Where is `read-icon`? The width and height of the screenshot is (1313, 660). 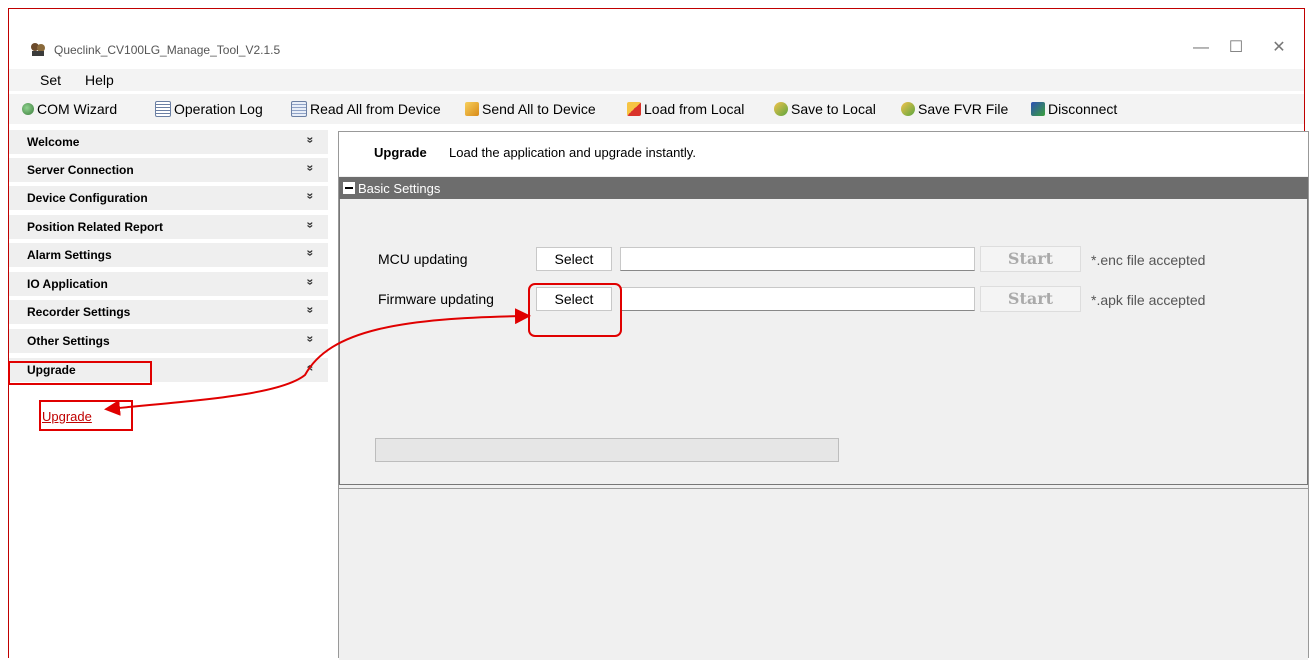 read-icon is located at coordinates (299, 109).